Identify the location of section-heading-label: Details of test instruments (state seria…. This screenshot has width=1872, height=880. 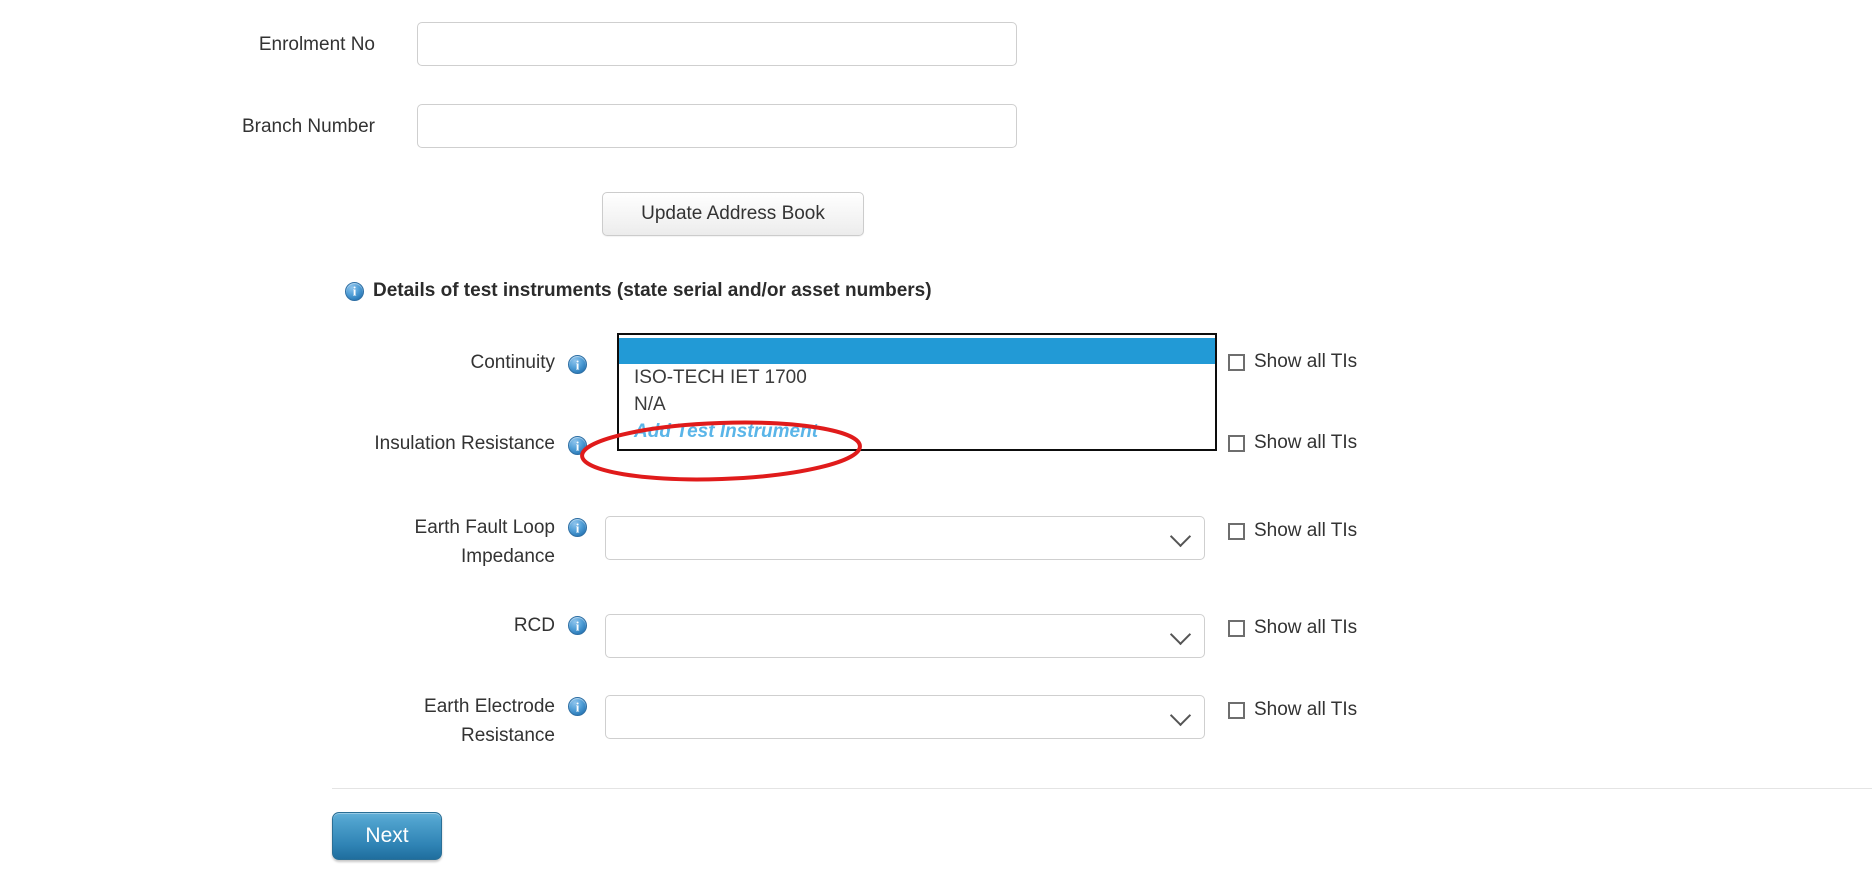
(652, 290).